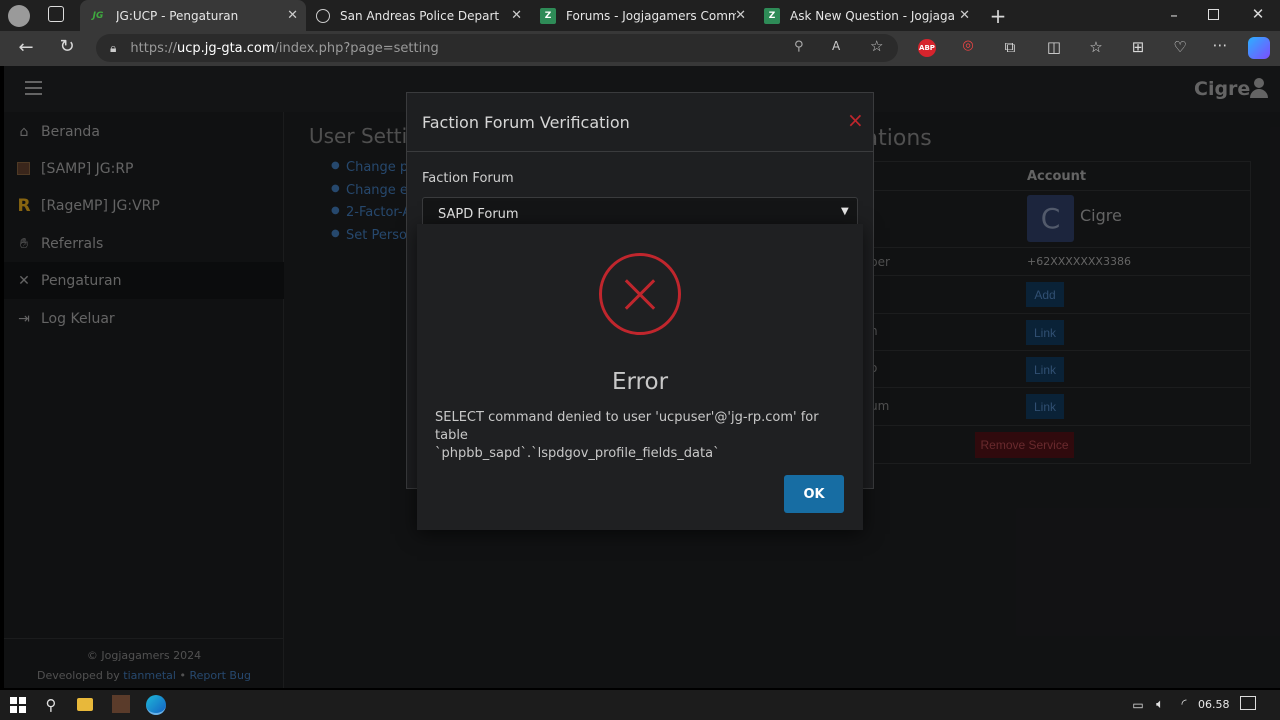  What do you see at coordinates (836, 46) in the screenshot?
I see `read-aloud-icon: A` at bounding box center [836, 46].